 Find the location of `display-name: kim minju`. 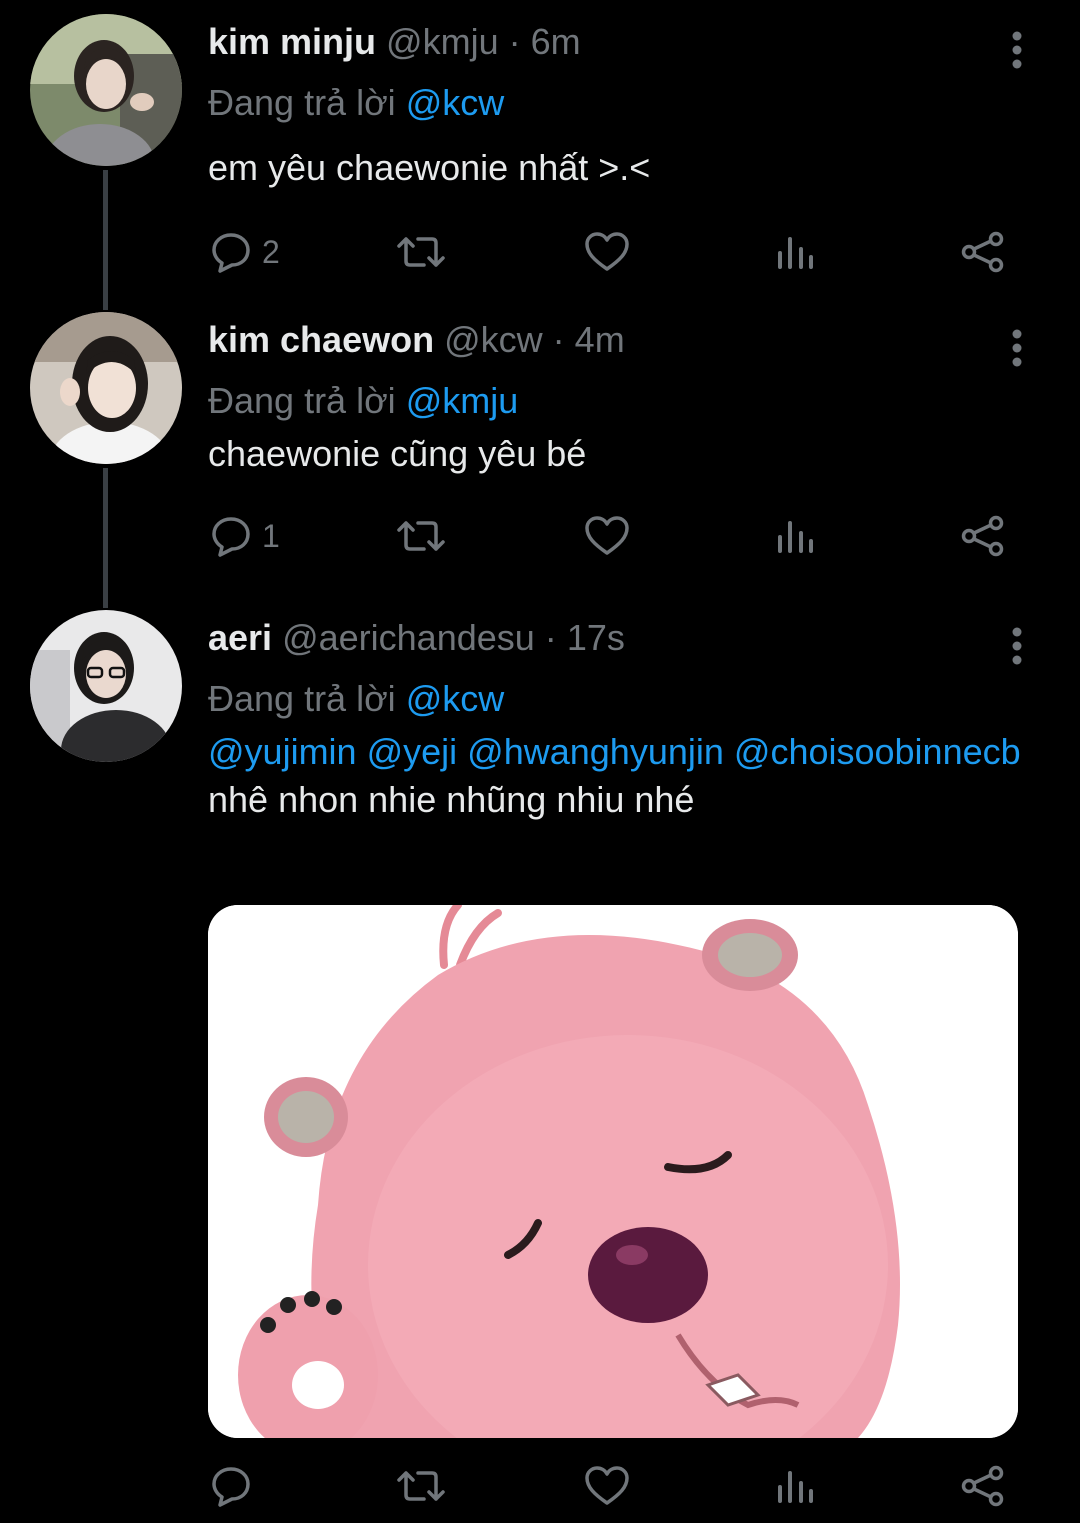

display-name: kim minju is located at coordinates (292, 41).